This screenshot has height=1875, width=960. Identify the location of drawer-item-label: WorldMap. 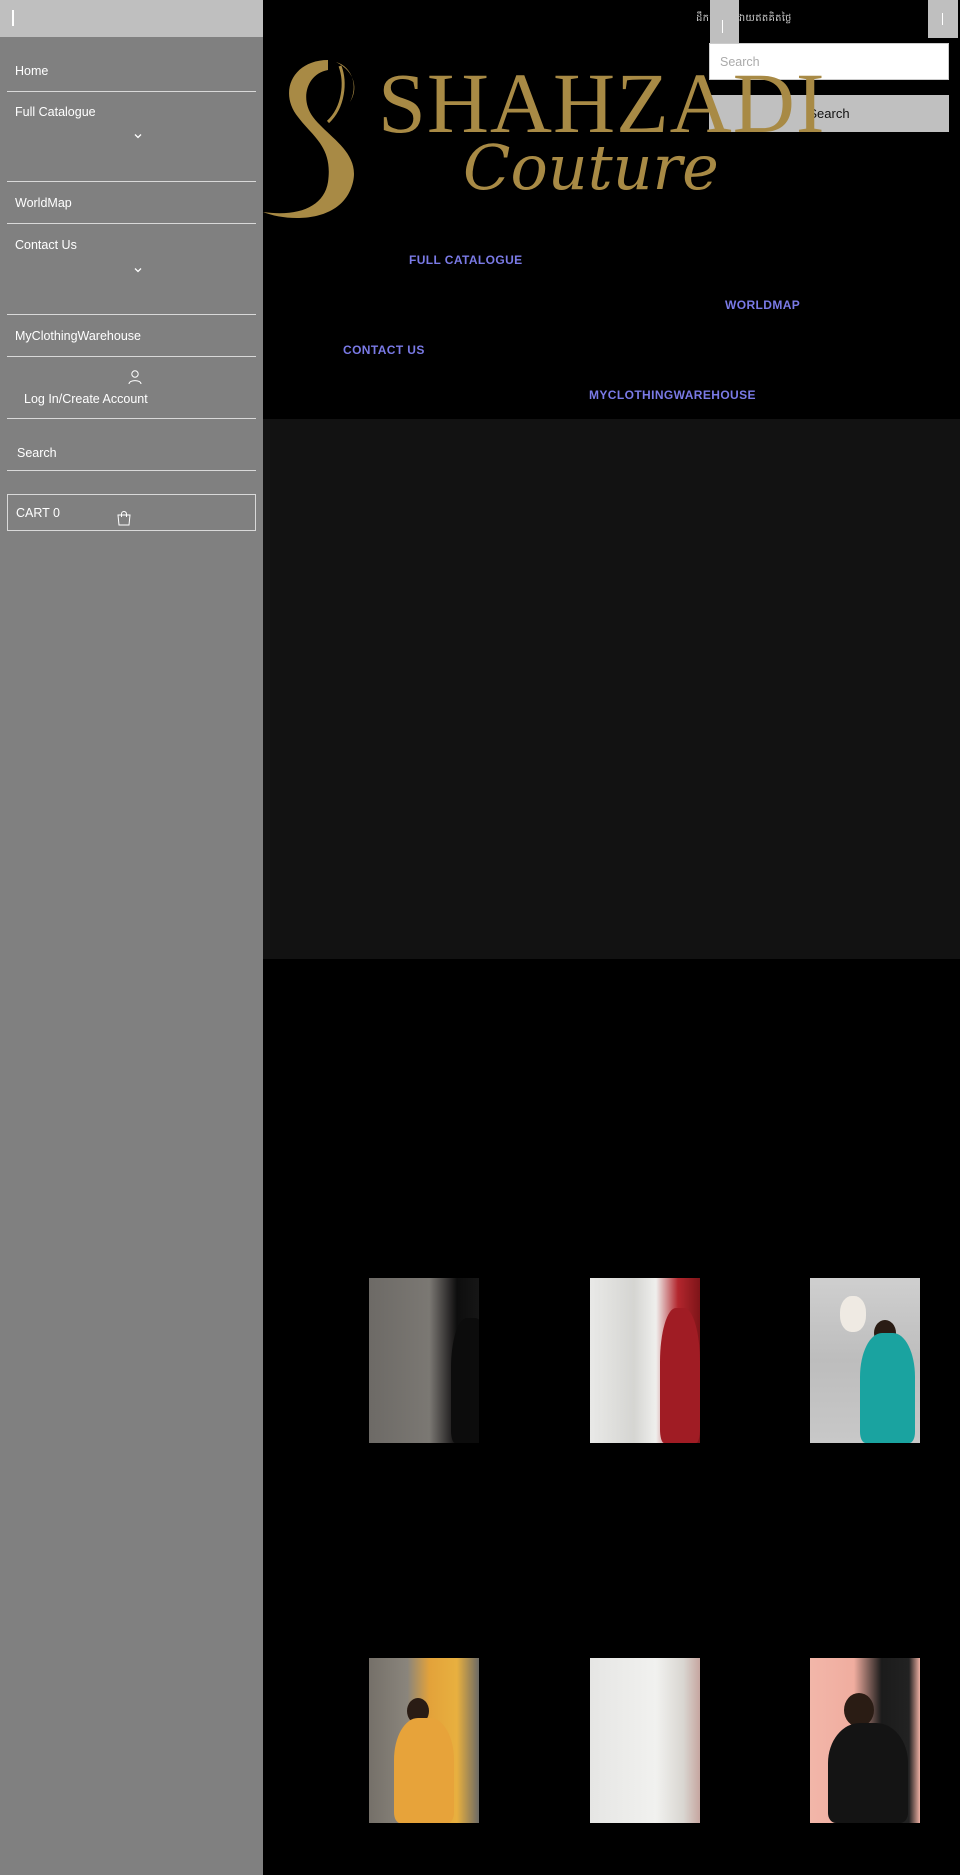
(43, 203).